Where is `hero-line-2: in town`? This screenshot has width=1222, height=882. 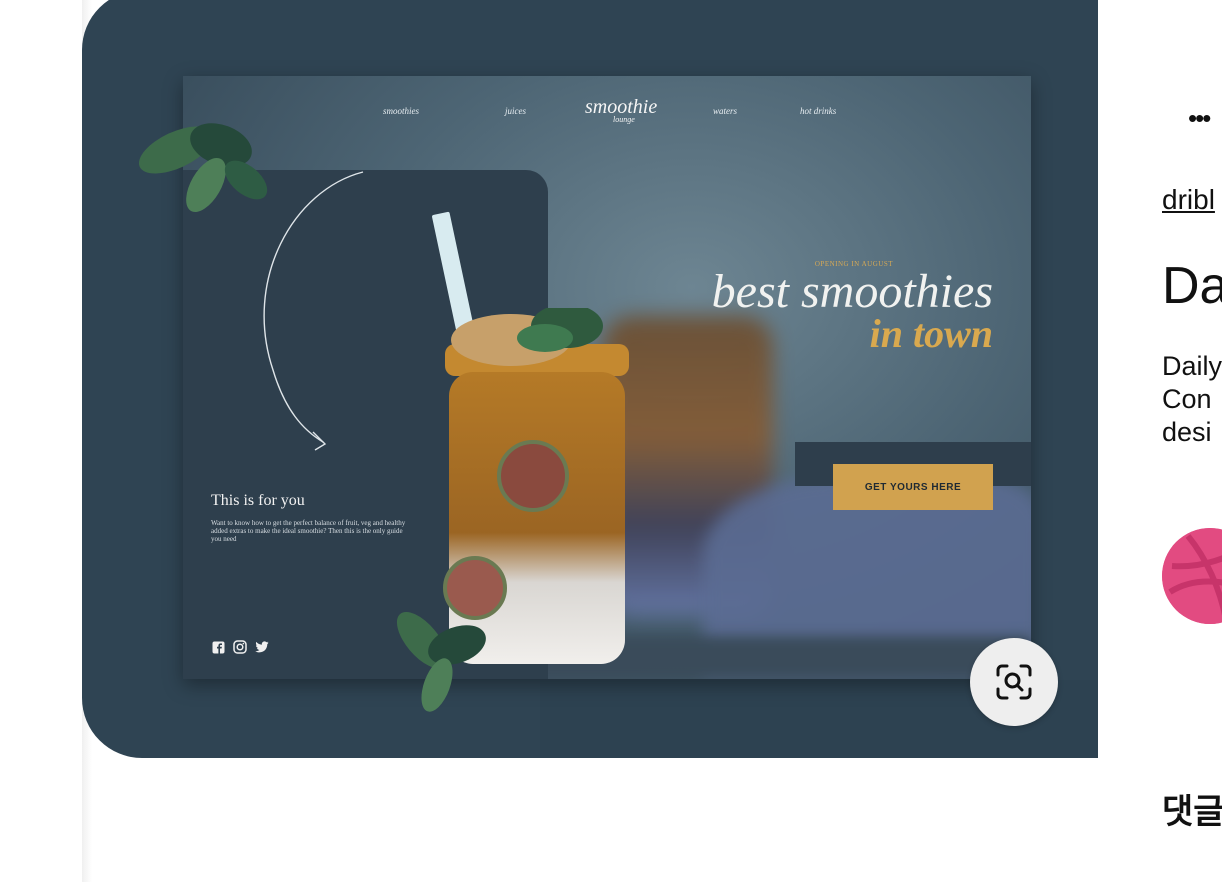 hero-line-2: in town is located at coordinates (931, 333).